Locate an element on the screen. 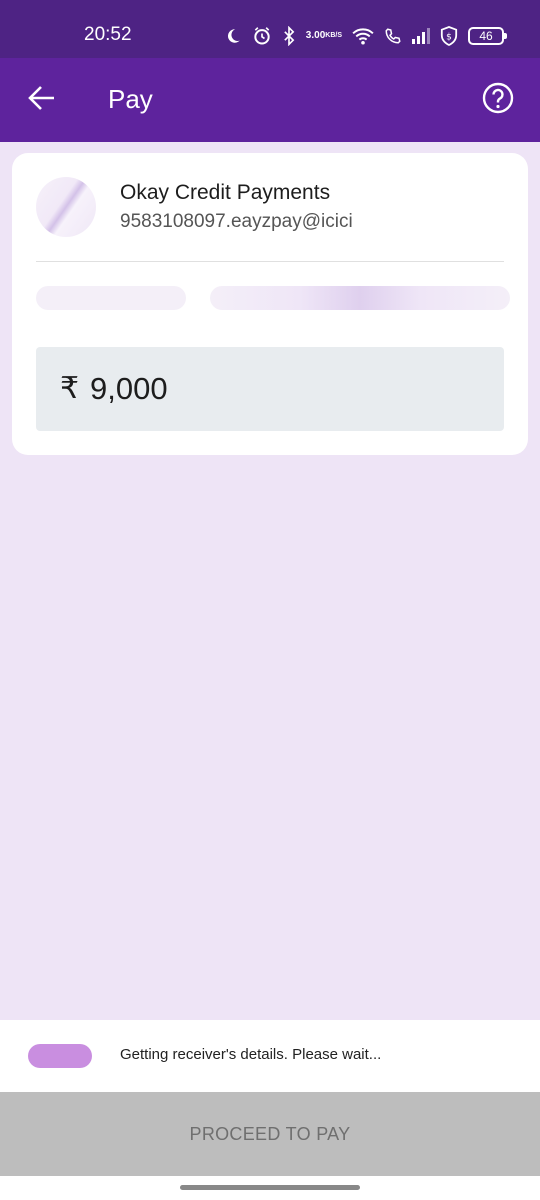 This screenshot has width=540, height=1200. loading-placeholder-long is located at coordinates (360, 298).